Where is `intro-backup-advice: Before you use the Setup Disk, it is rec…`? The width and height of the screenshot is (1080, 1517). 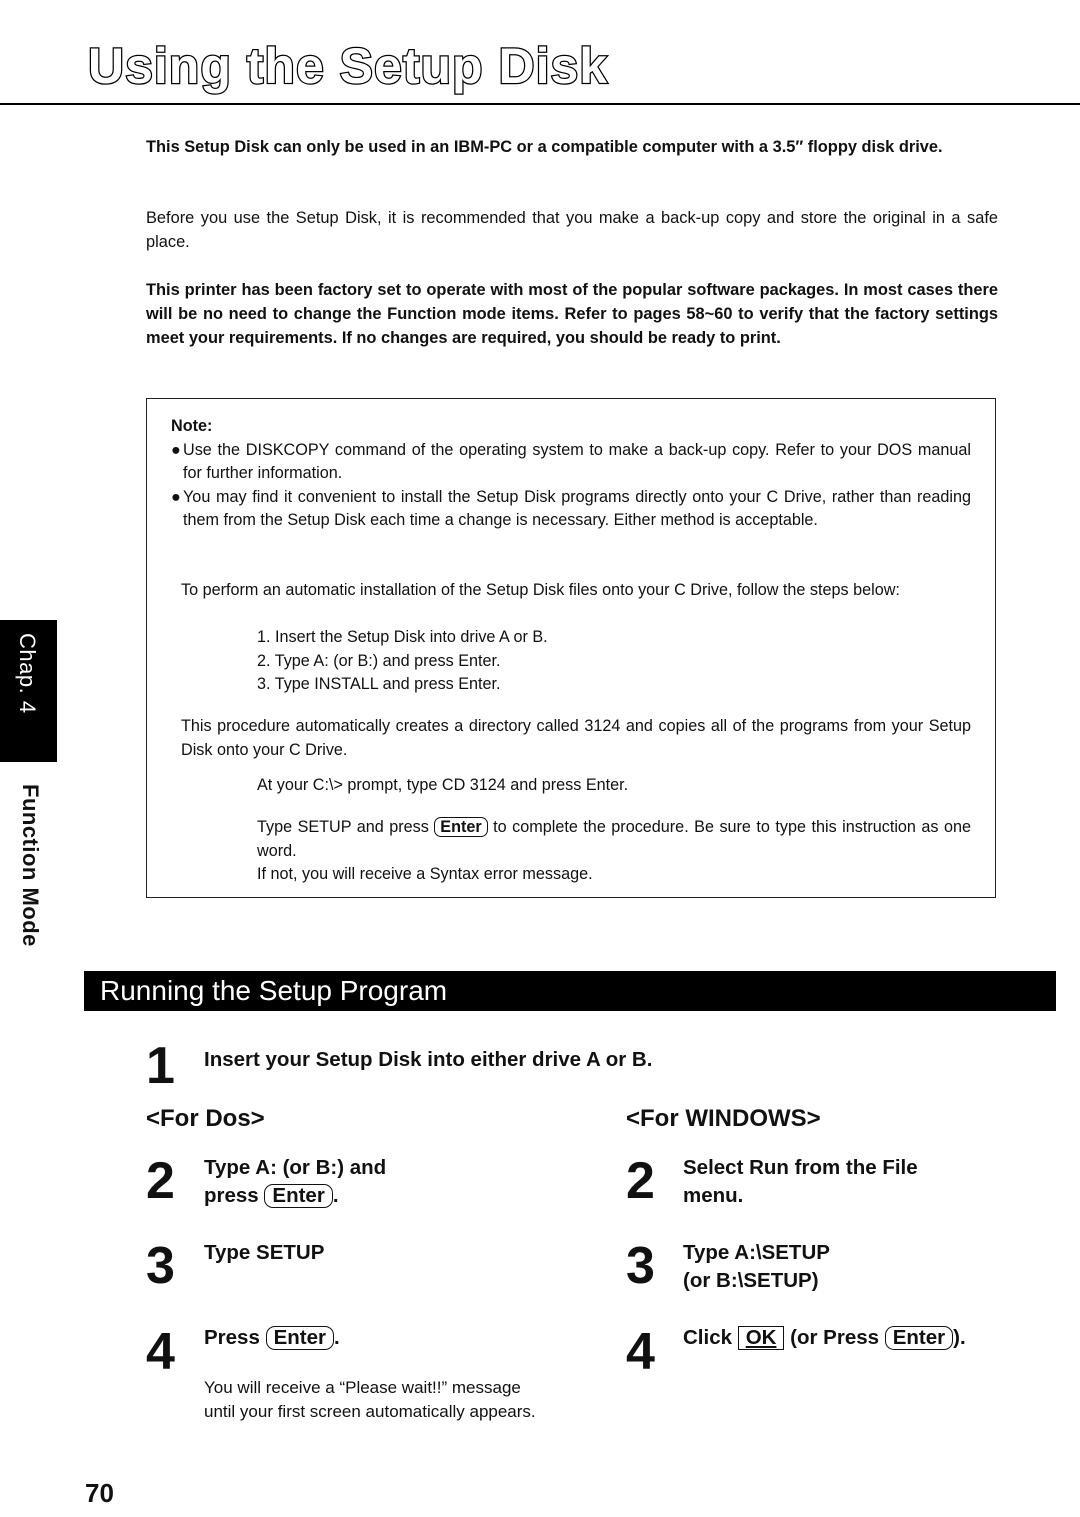 intro-backup-advice: Before you use the Setup Disk, it is rec… is located at coordinates (572, 230).